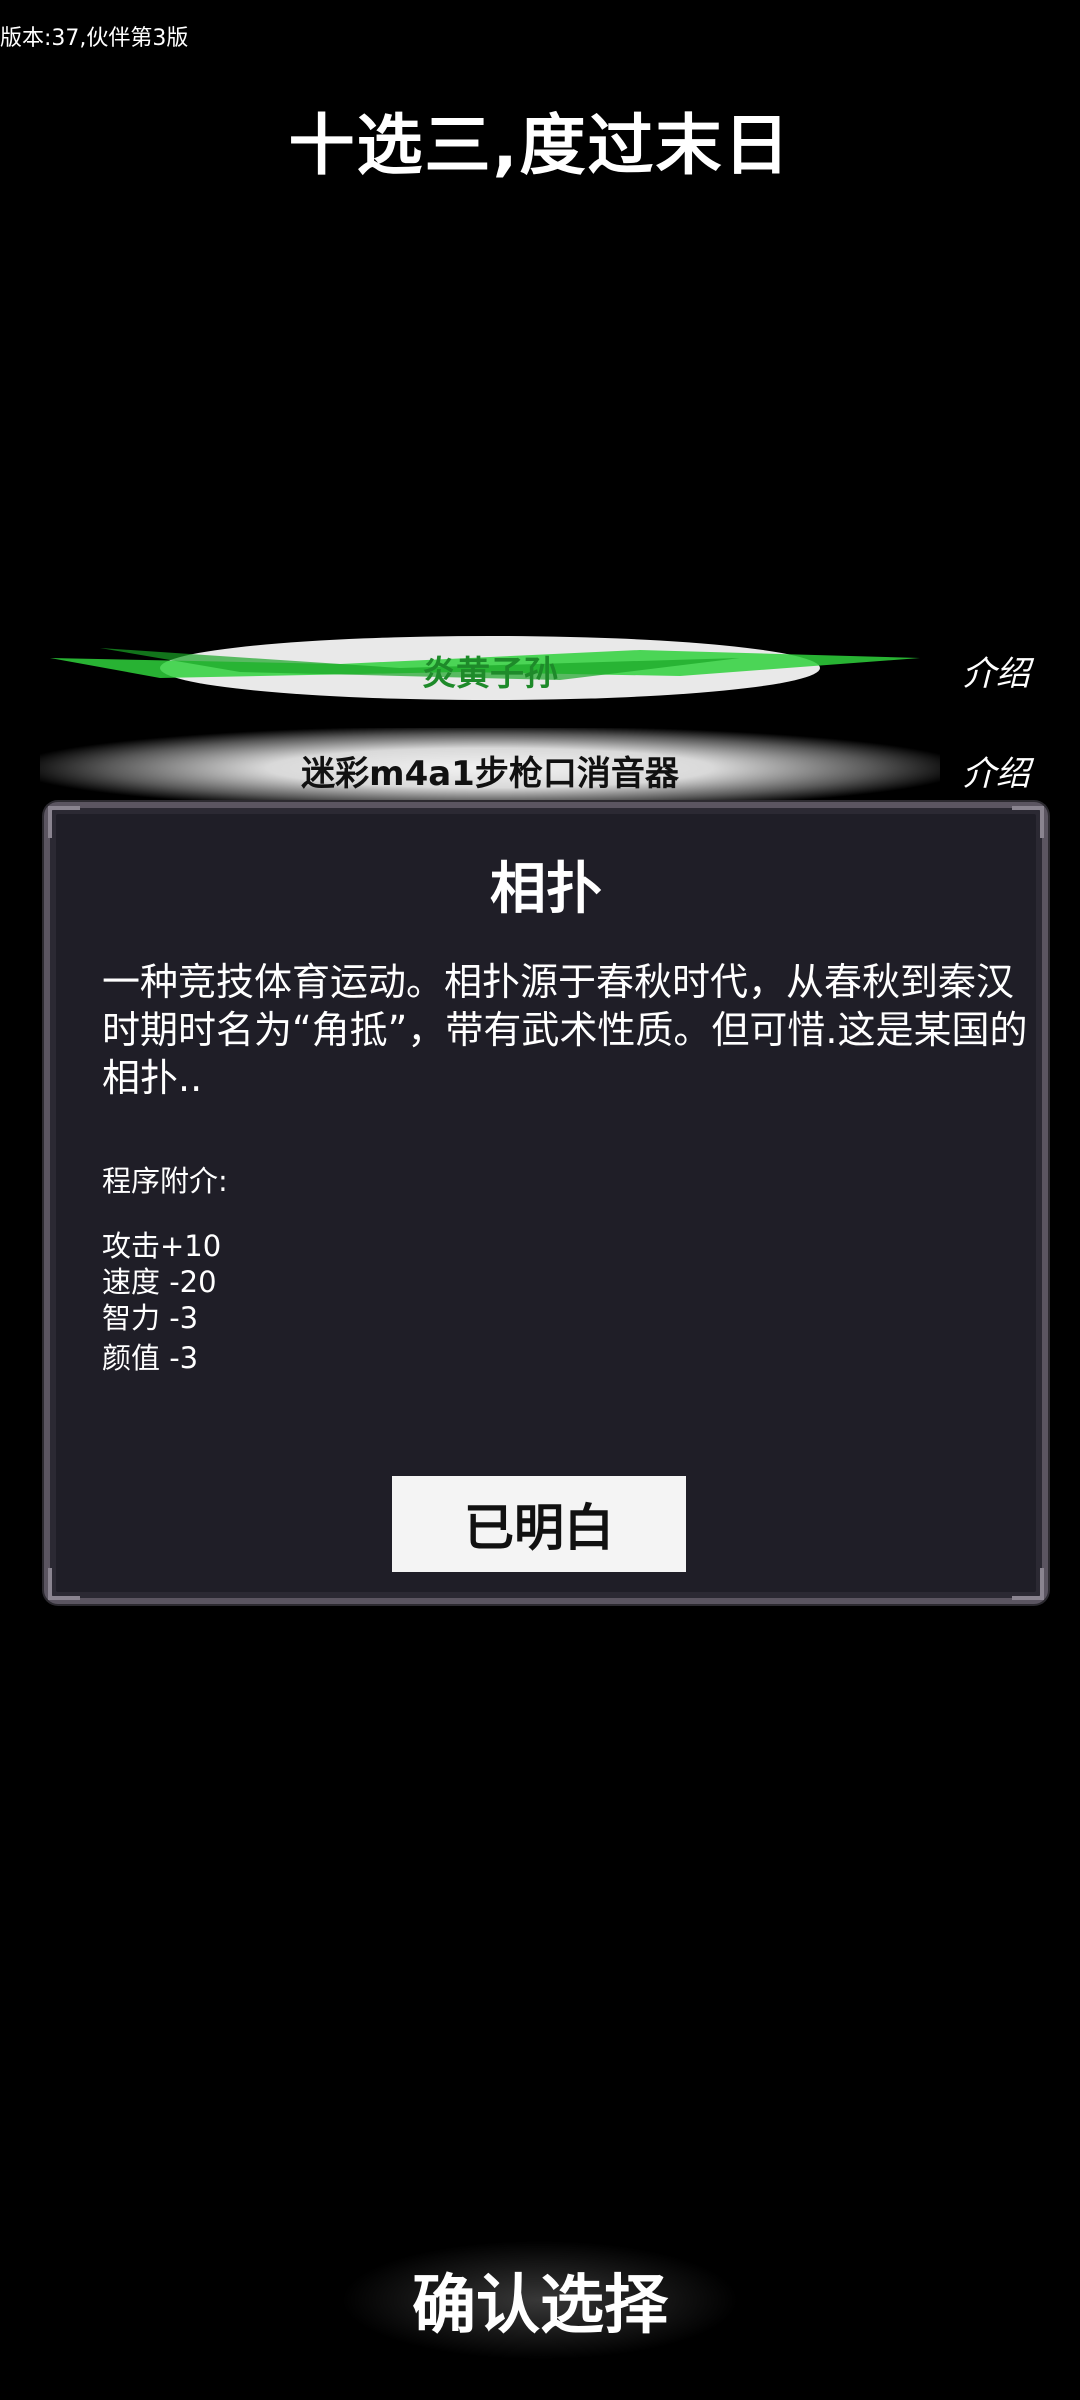 The height and width of the screenshot is (2400, 1080). I want to click on panel-note-label: 程序附介:, so click(165, 1181).